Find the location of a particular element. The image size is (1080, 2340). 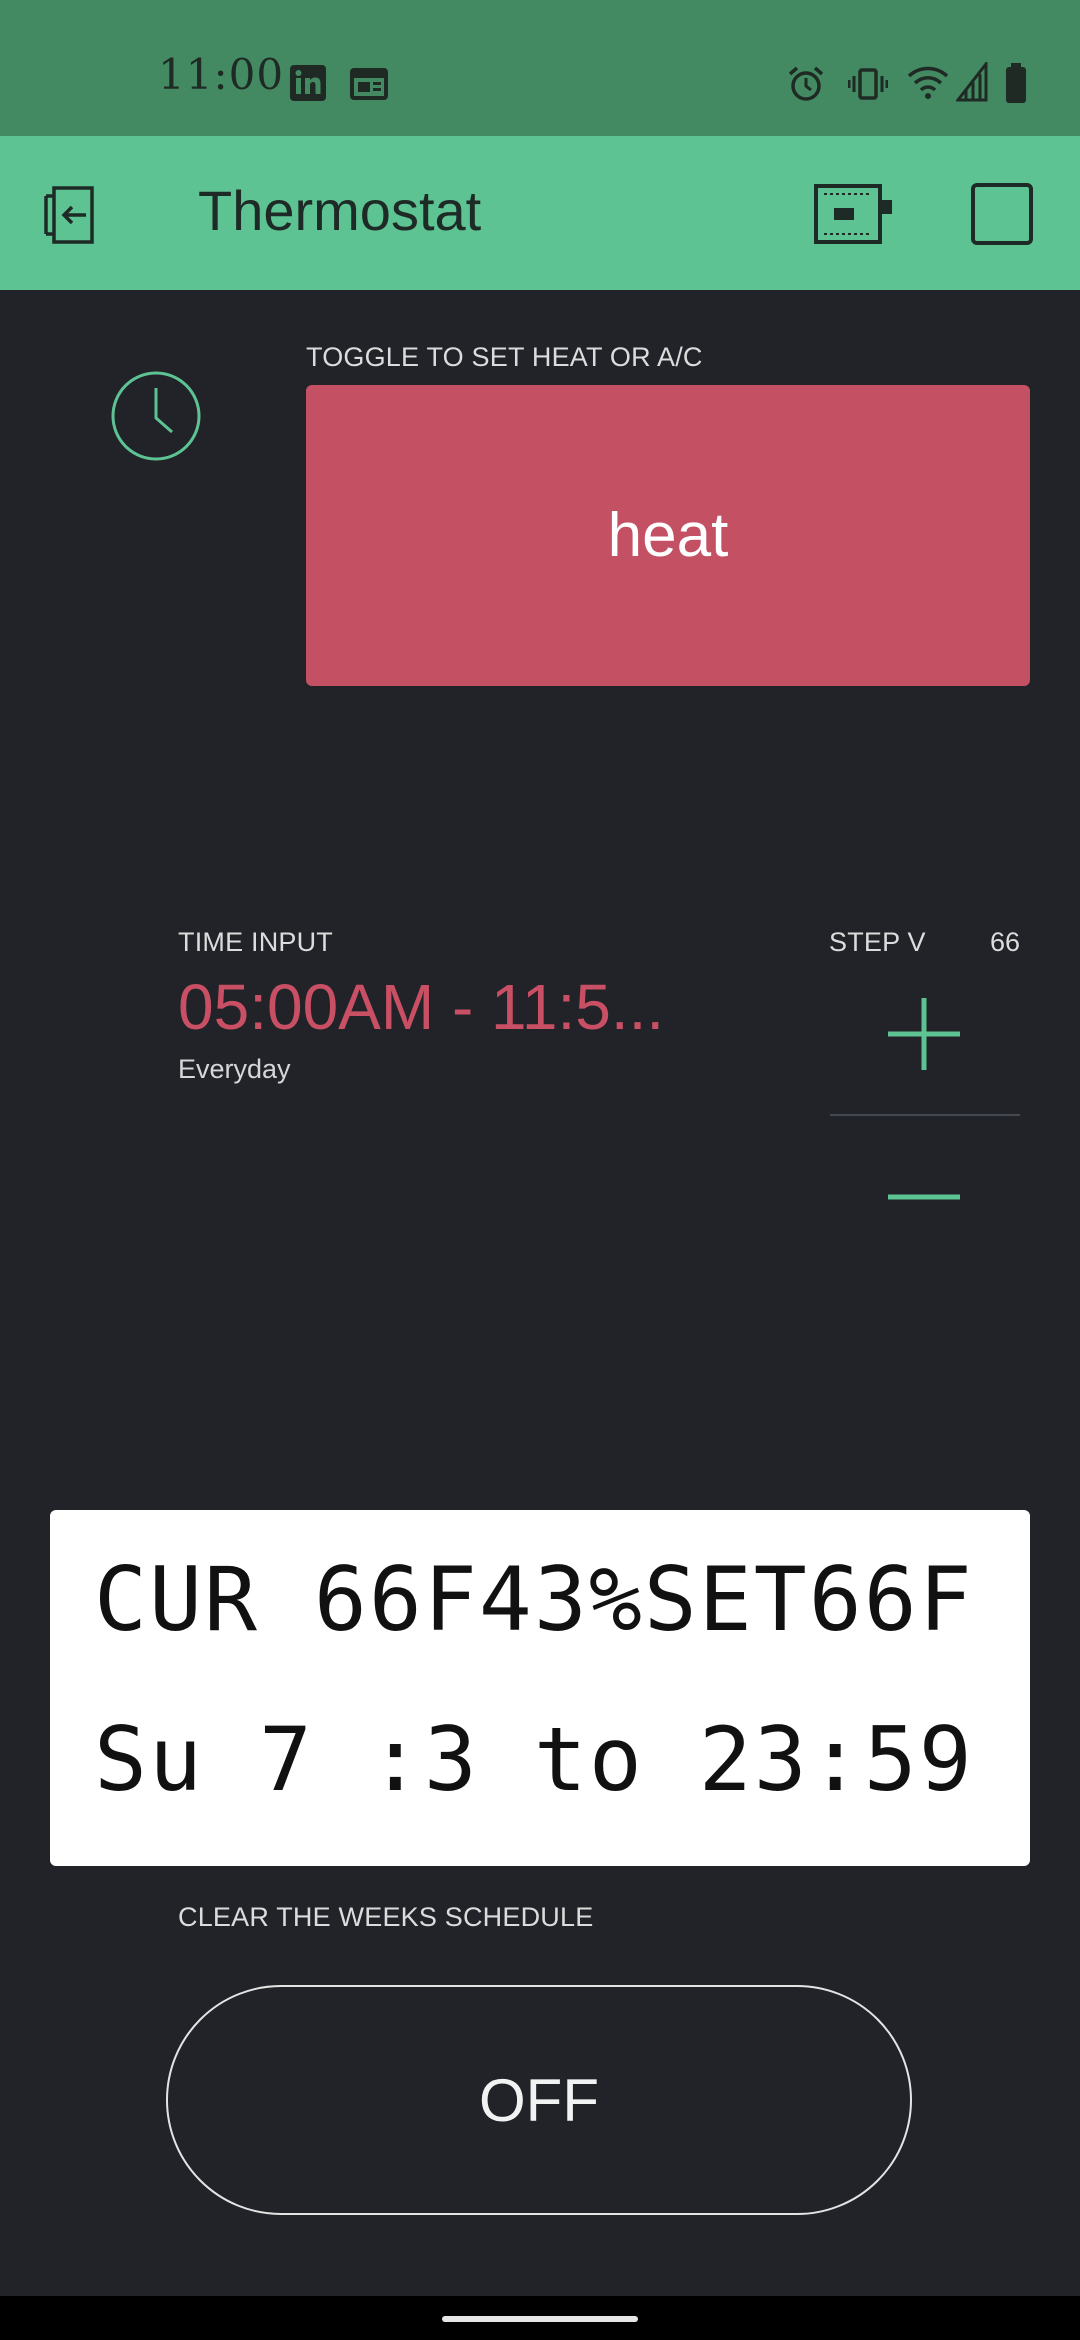

home-gesture-handle is located at coordinates (540, 2319).